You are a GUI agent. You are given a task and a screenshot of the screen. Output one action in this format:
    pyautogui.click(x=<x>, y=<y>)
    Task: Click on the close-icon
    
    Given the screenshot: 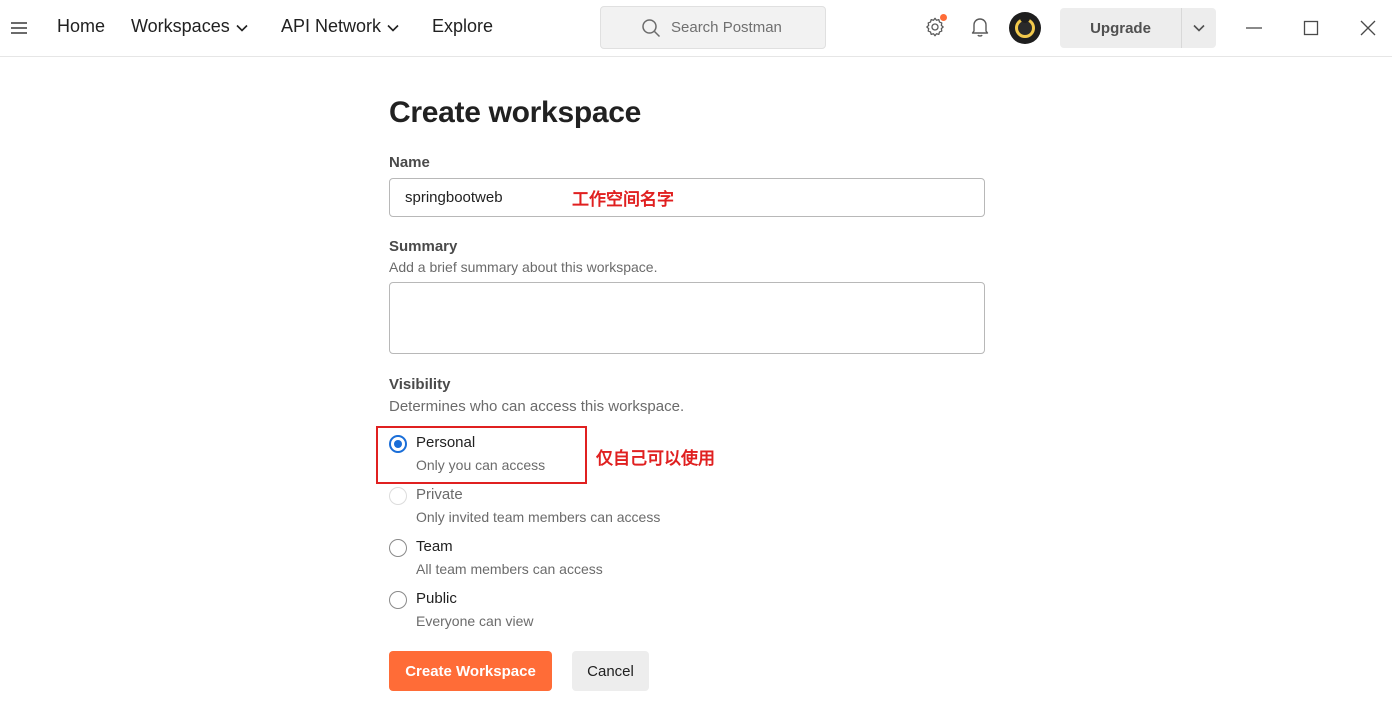 What is the action you would take?
    pyautogui.click(x=1368, y=28)
    